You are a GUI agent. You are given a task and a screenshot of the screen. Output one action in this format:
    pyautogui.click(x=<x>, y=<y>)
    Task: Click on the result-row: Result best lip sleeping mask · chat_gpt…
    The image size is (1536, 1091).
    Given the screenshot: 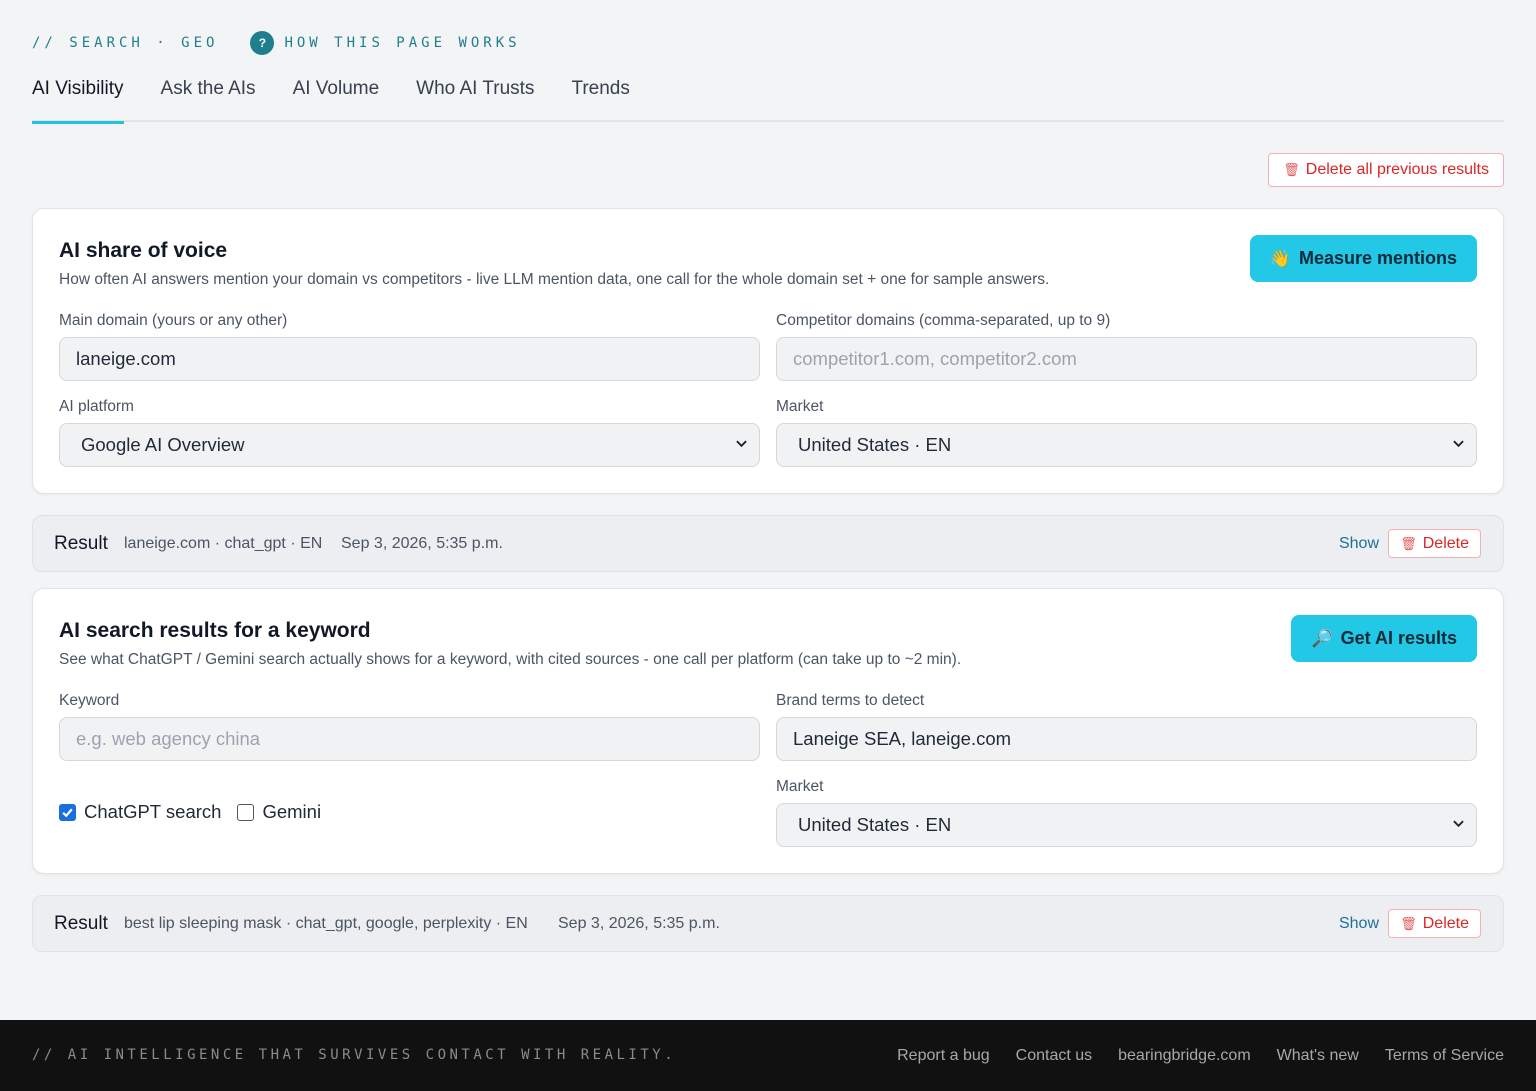 What is the action you would take?
    pyautogui.click(x=768, y=923)
    